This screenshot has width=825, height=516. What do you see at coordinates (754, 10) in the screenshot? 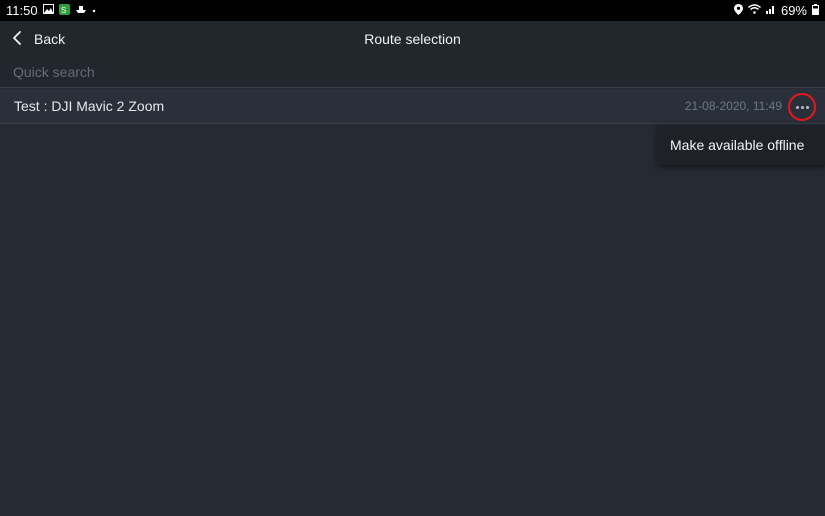
I see `wifi-icon` at bounding box center [754, 10].